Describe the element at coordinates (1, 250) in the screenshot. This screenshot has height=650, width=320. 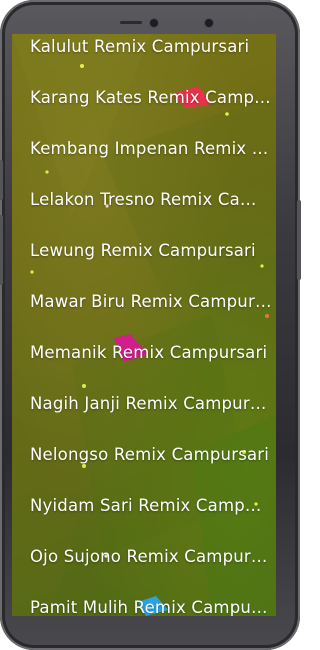
I see `volume-down-button` at that location.